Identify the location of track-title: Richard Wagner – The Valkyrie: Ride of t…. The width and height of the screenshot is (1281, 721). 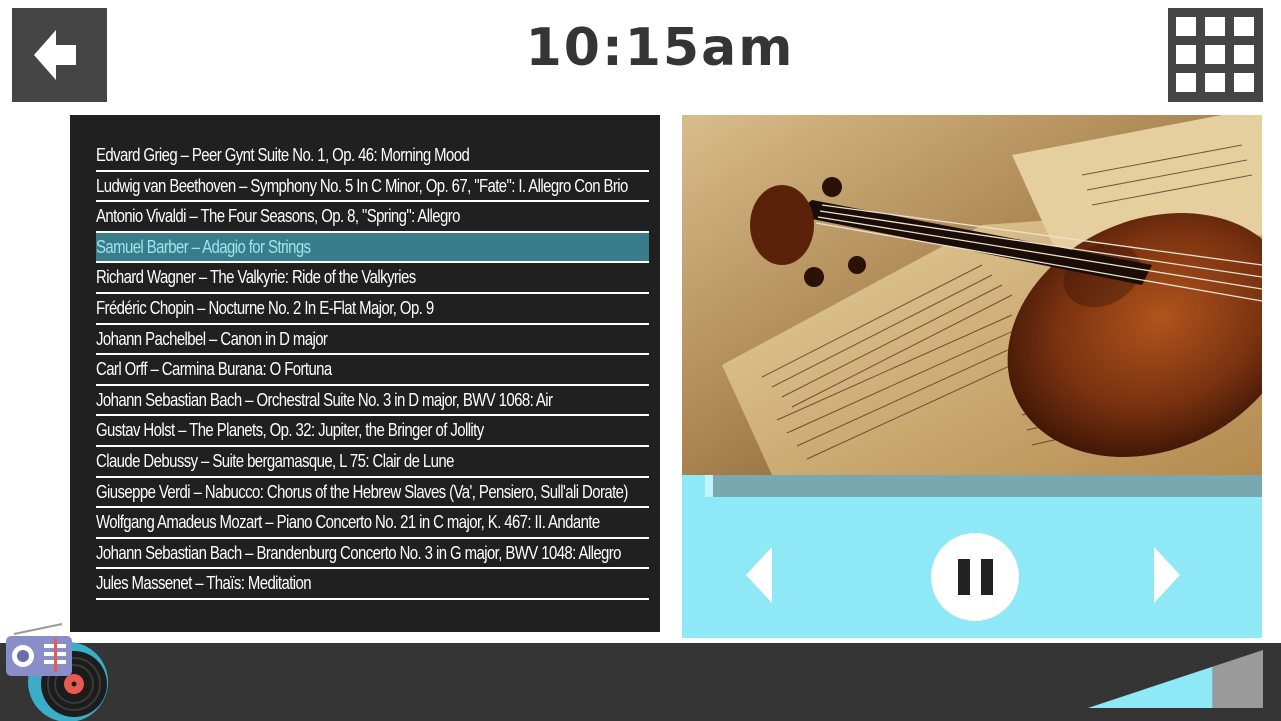
(256, 277).